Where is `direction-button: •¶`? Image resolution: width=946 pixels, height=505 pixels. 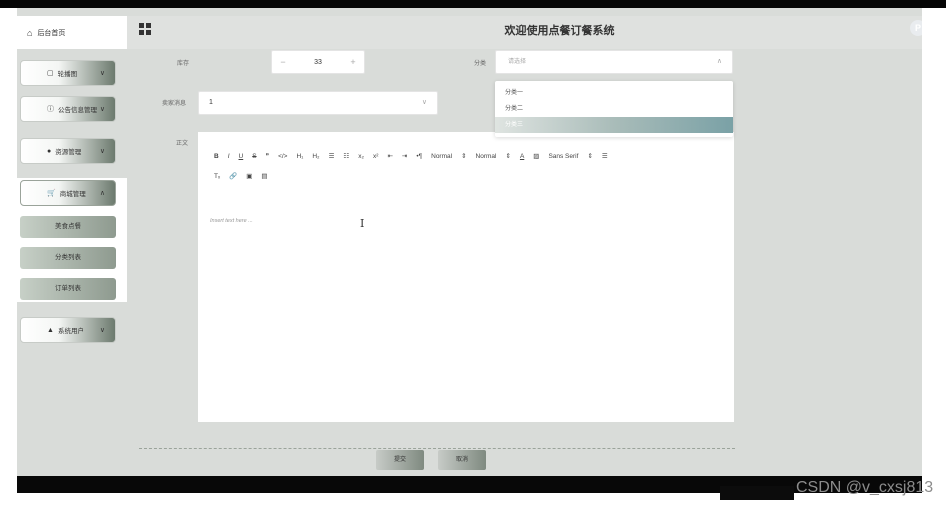 direction-button: •¶ is located at coordinates (419, 156).